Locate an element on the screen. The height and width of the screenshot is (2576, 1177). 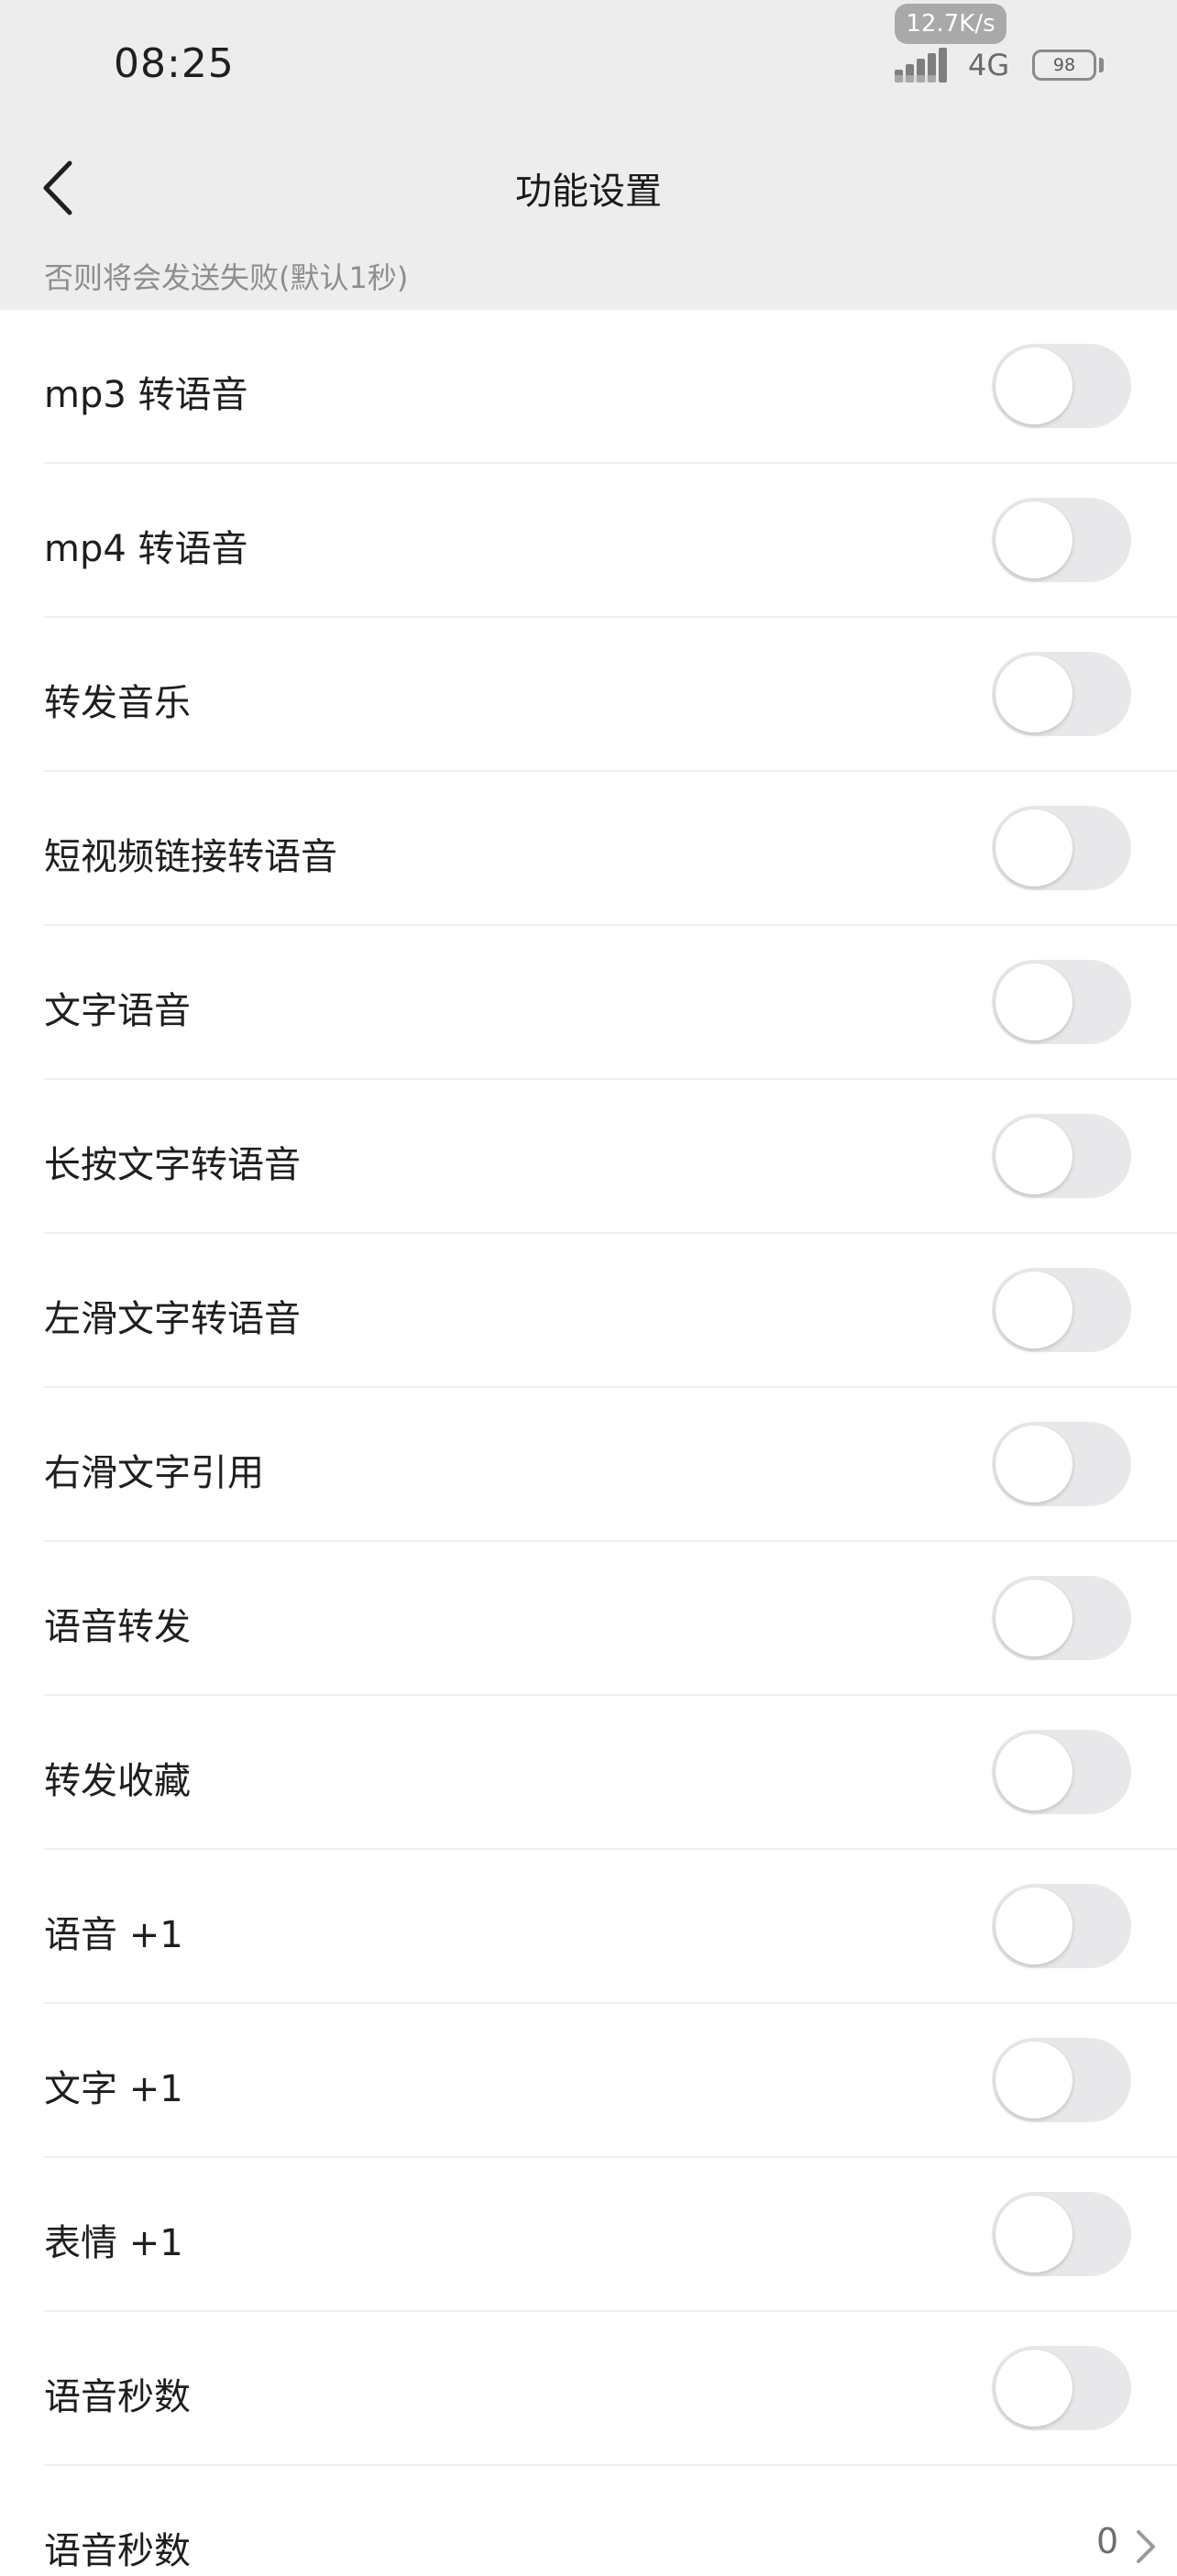
status-time: 08:25 is located at coordinates (174, 64).